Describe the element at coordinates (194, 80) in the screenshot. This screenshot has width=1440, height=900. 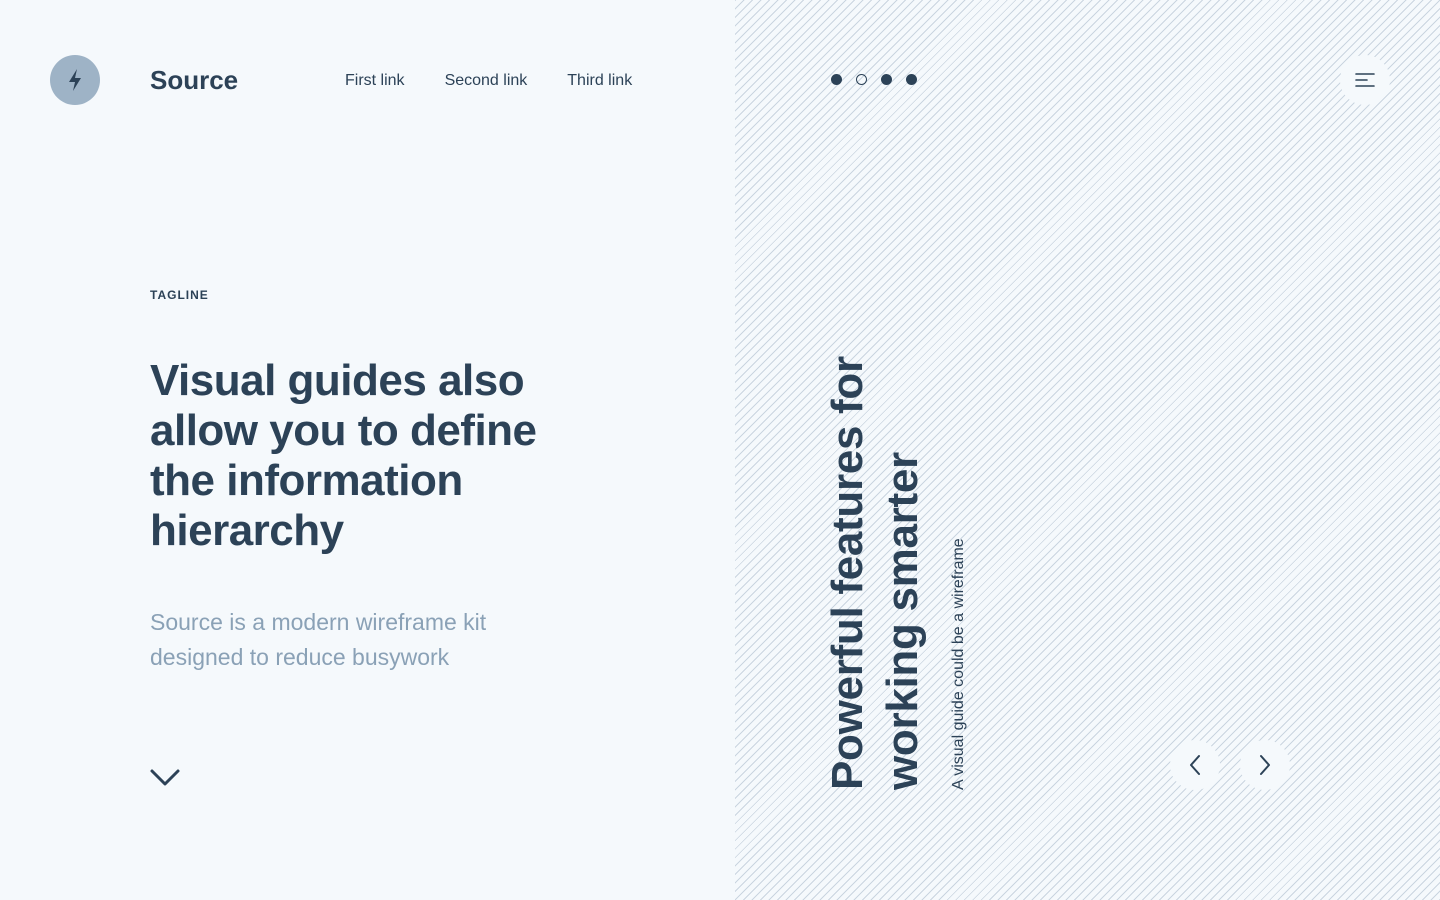
I see `brand-name: Source` at that location.